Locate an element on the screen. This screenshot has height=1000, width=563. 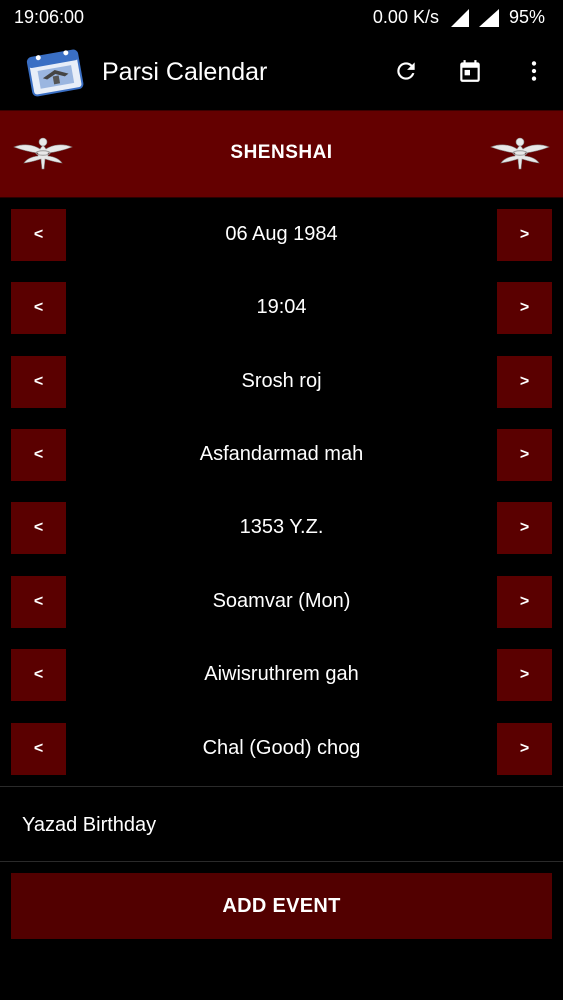
year-value: 1353 Y.Z. is located at coordinates (281, 527).